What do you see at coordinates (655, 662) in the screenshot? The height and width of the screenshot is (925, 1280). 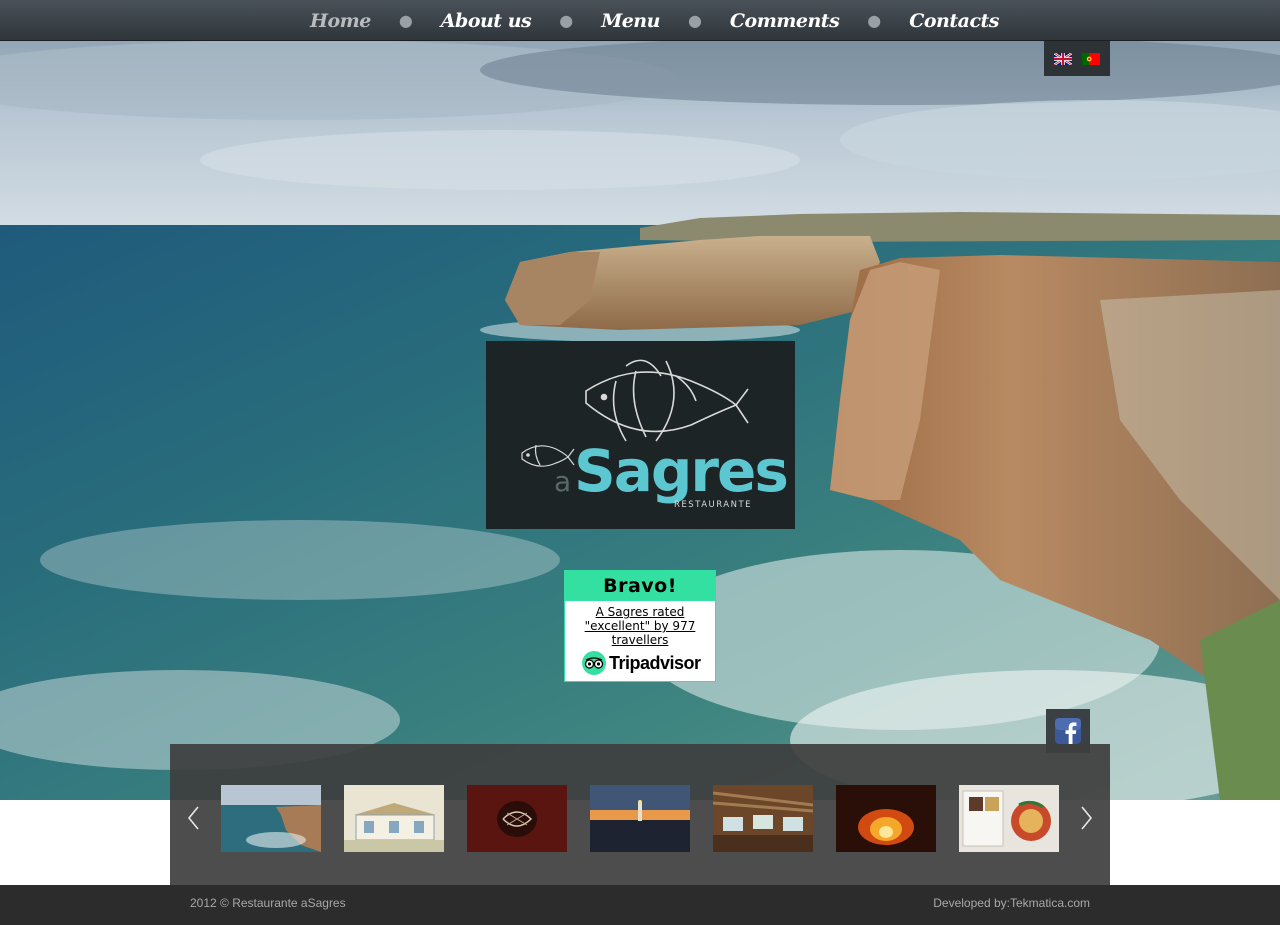 I see `tripadvisor-brand: Tripadvisor` at bounding box center [655, 662].